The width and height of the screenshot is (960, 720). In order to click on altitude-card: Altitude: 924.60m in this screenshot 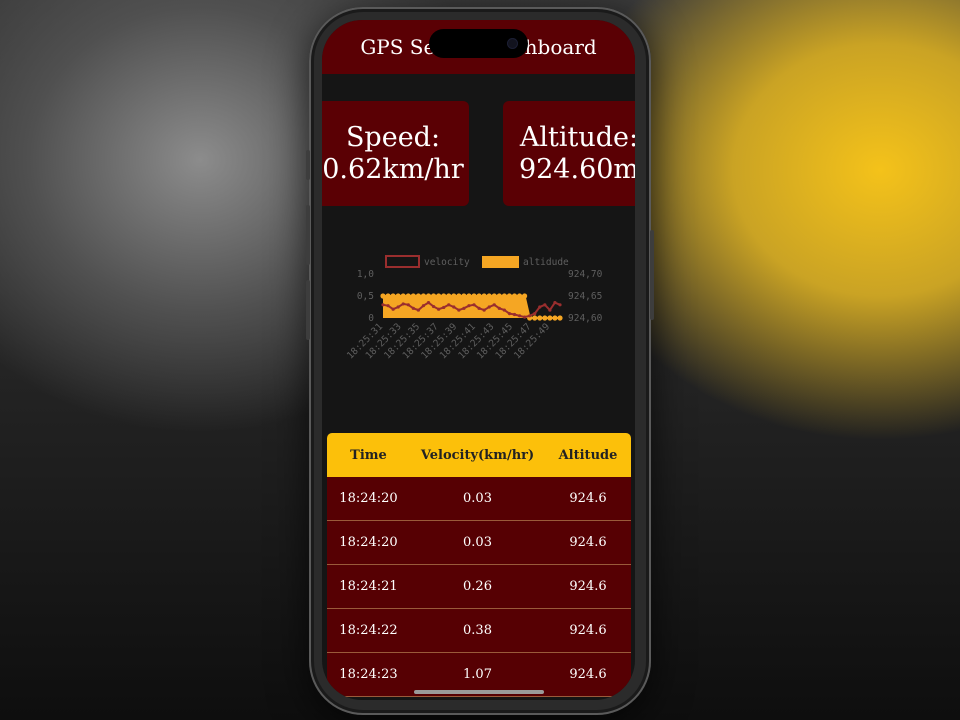, I will do `click(569, 153)`.